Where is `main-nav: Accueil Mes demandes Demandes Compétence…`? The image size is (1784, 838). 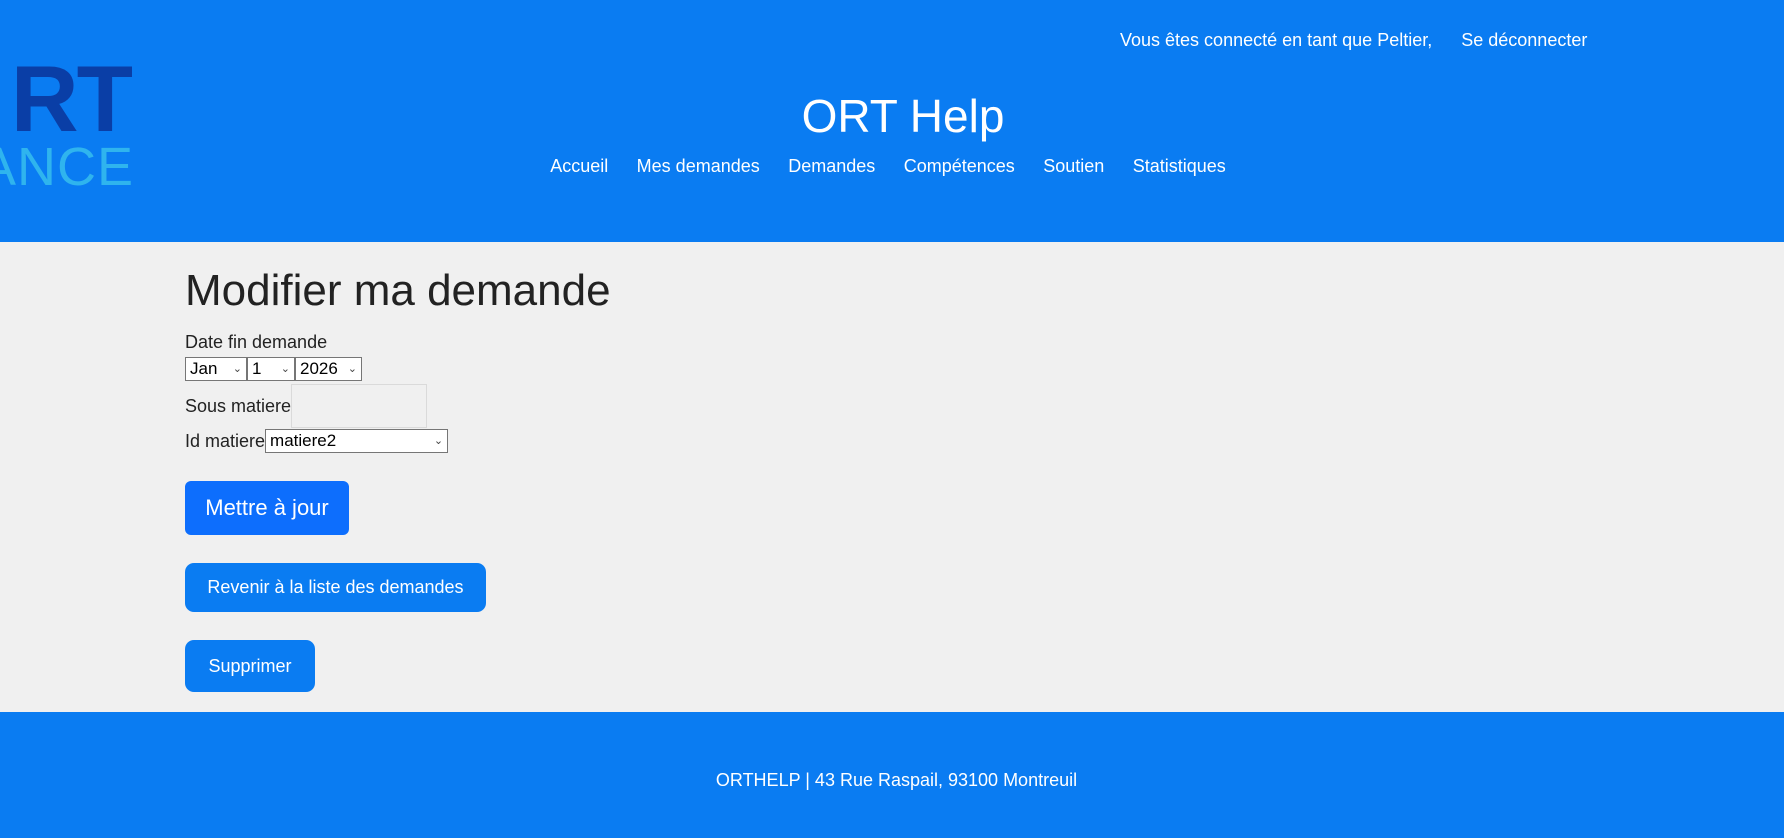 main-nav: Accueil Mes demandes Demandes Compétence… is located at coordinates (888, 166).